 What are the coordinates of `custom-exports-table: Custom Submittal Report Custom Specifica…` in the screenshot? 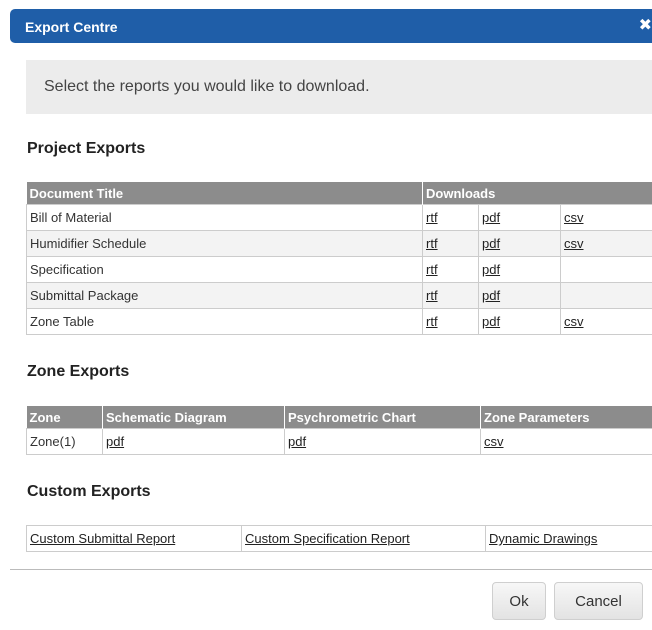 It's located at (339, 538).